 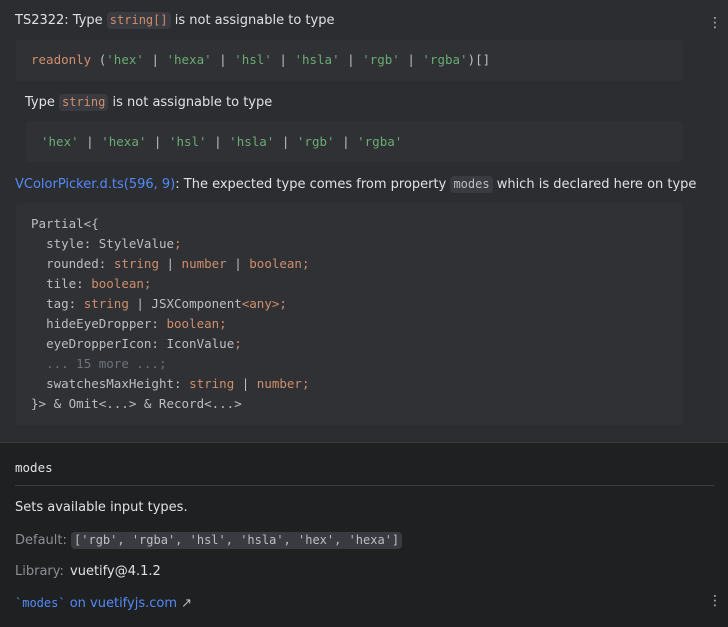 I want to click on decl-prop-name: style, so click(x=65, y=243).